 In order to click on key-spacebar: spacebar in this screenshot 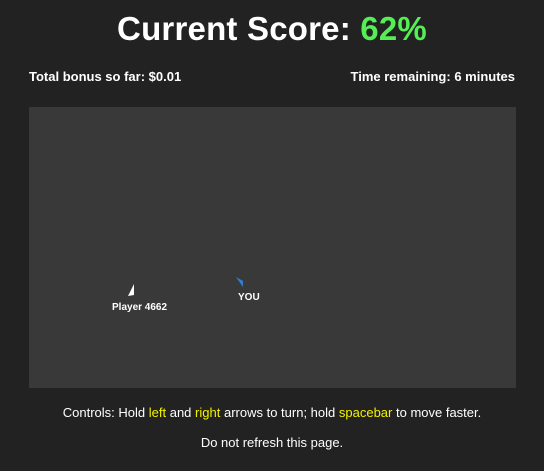, I will do `click(365, 412)`.